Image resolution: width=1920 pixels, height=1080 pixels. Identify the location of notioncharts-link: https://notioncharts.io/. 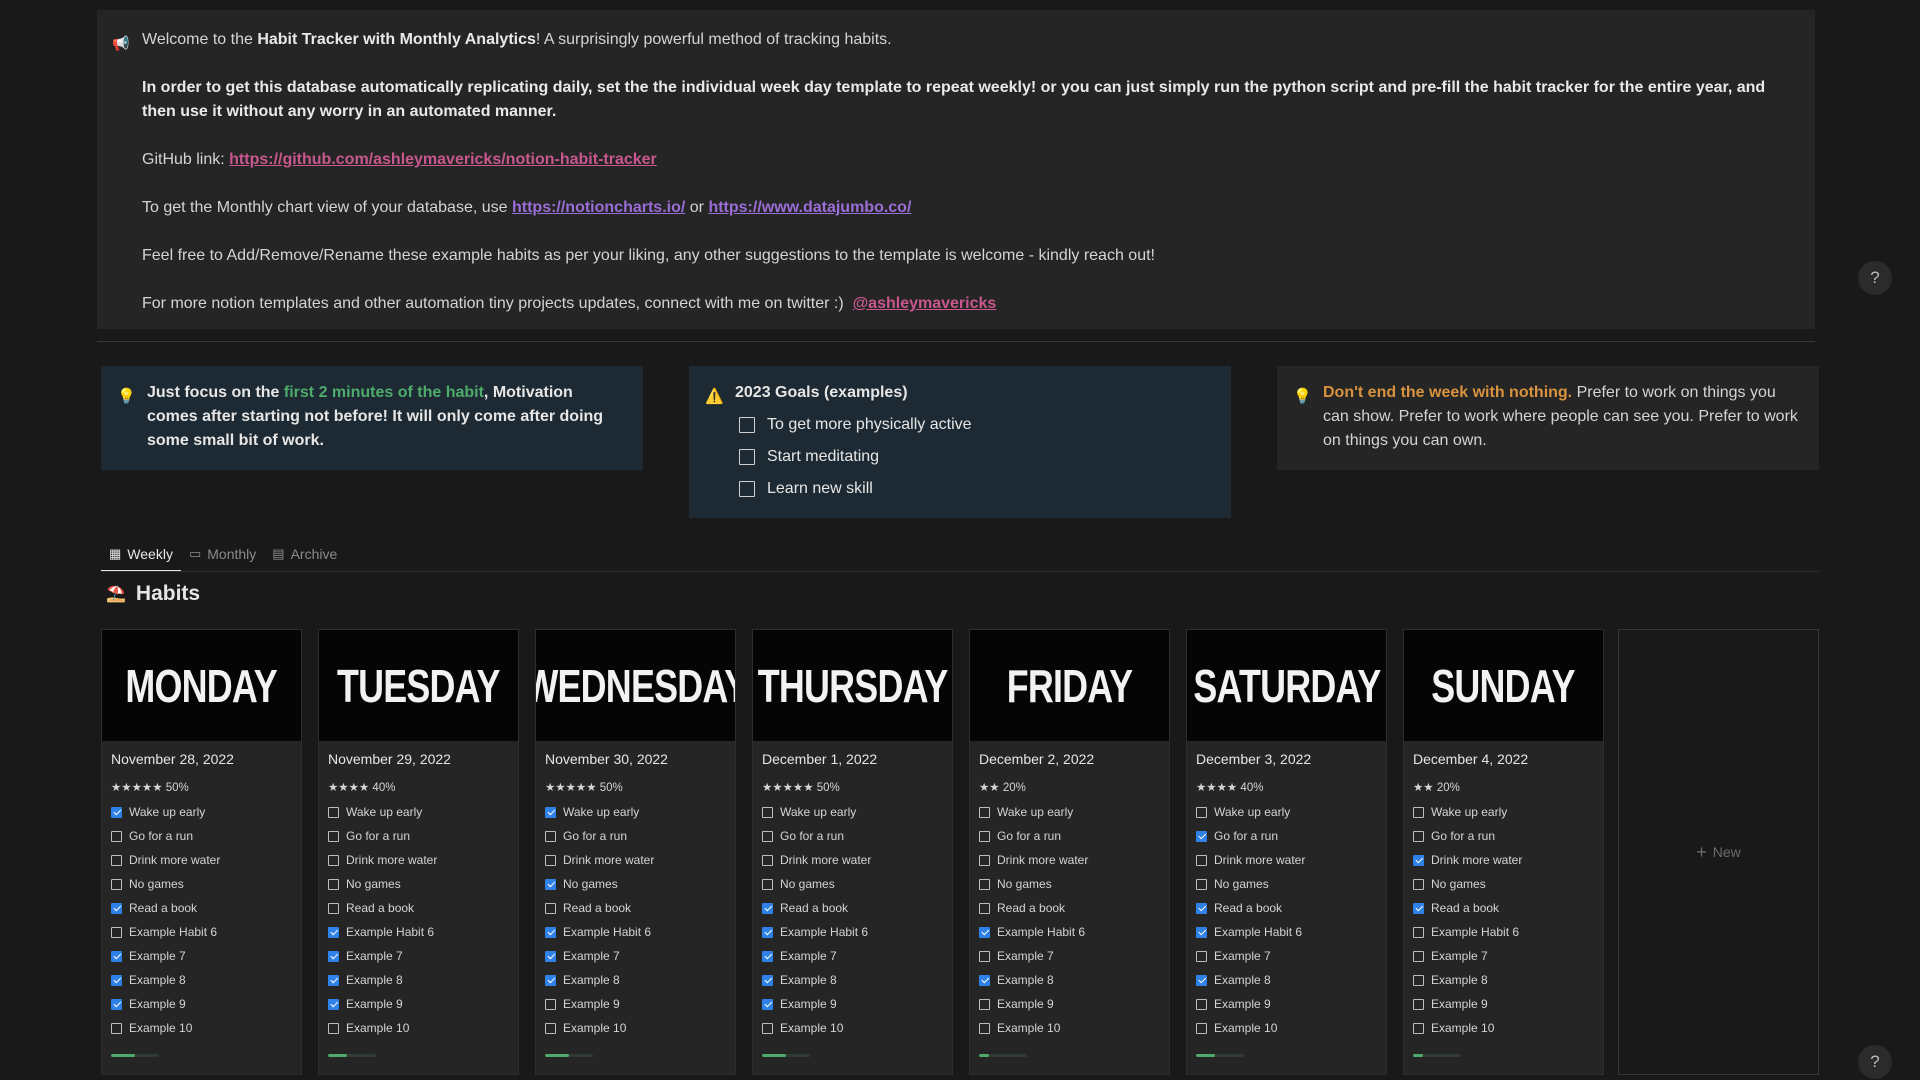
(598, 207).